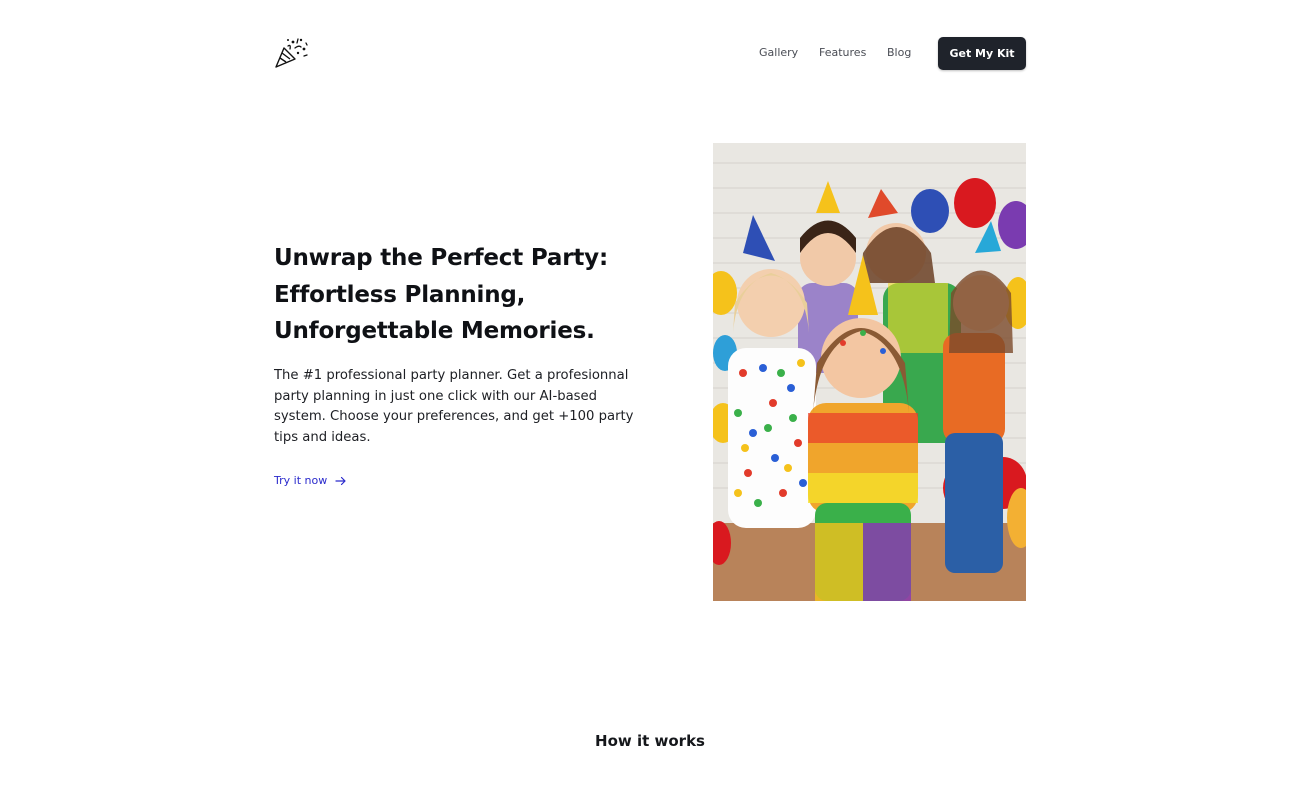  What do you see at coordinates (301, 480) in the screenshot?
I see `try-it-now-label: Try it now` at bounding box center [301, 480].